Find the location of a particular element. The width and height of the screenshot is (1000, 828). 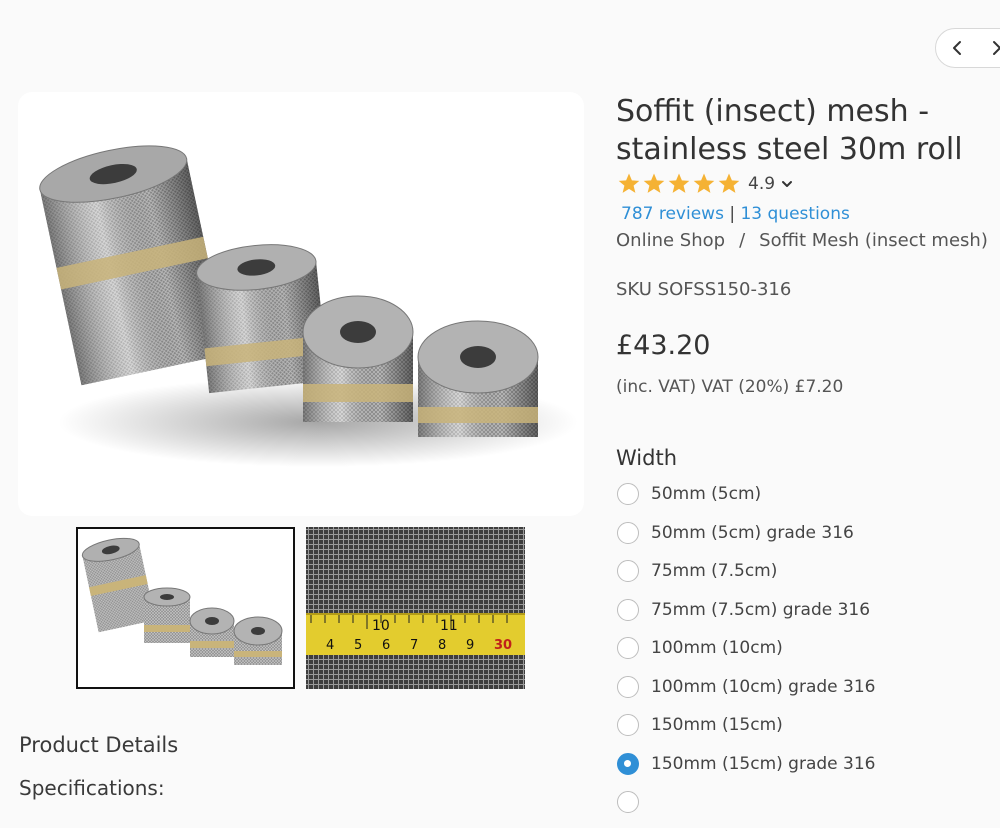

review-links: 787 reviews | 13 questions is located at coordinates (735, 214).